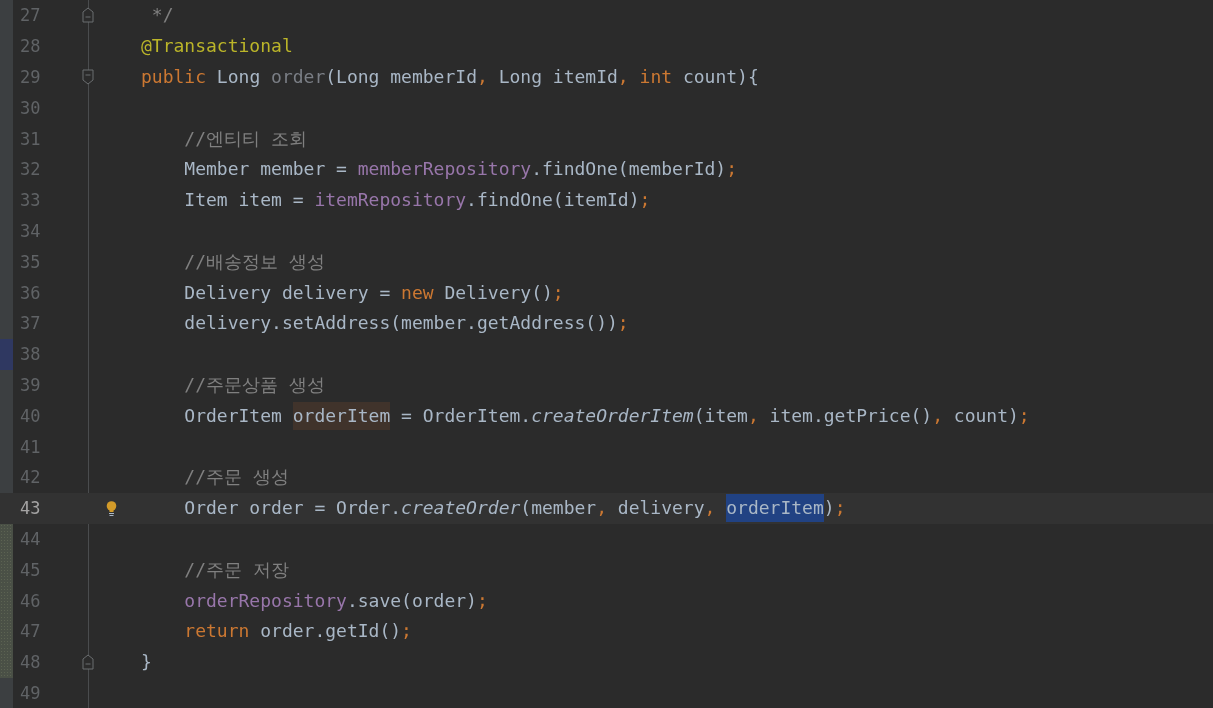 The image size is (1213, 708). What do you see at coordinates (30, 446) in the screenshot?
I see `line-number: 41` at bounding box center [30, 446].